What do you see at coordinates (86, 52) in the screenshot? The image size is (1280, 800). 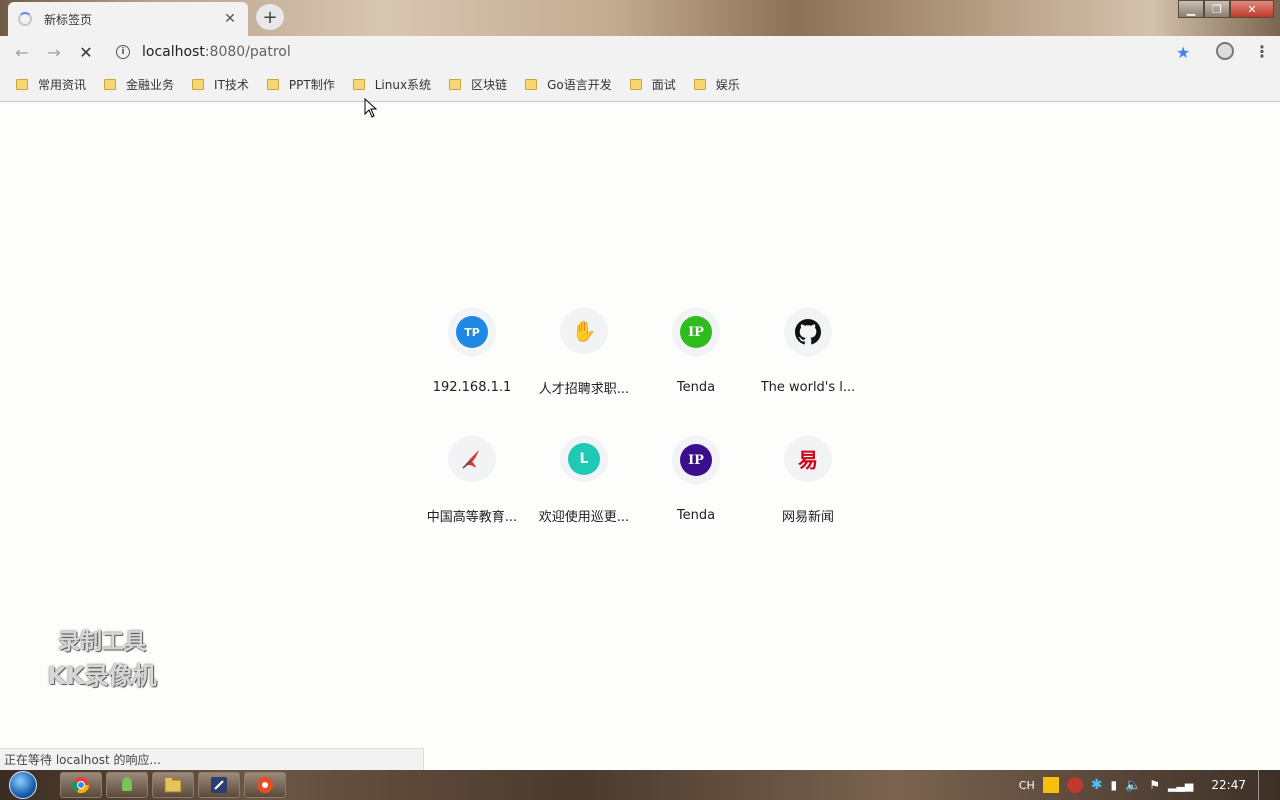 I see `stop-loading-button: ✕` at bounding box center [86, 52].